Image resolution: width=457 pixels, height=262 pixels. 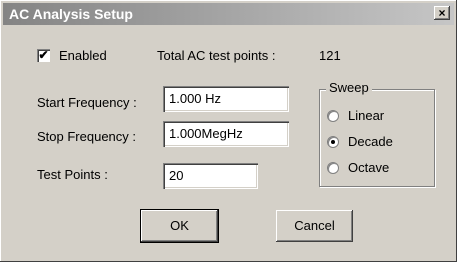 I want to click on dialog-title: AC Analysis Setup, so click(x=71, y=14).